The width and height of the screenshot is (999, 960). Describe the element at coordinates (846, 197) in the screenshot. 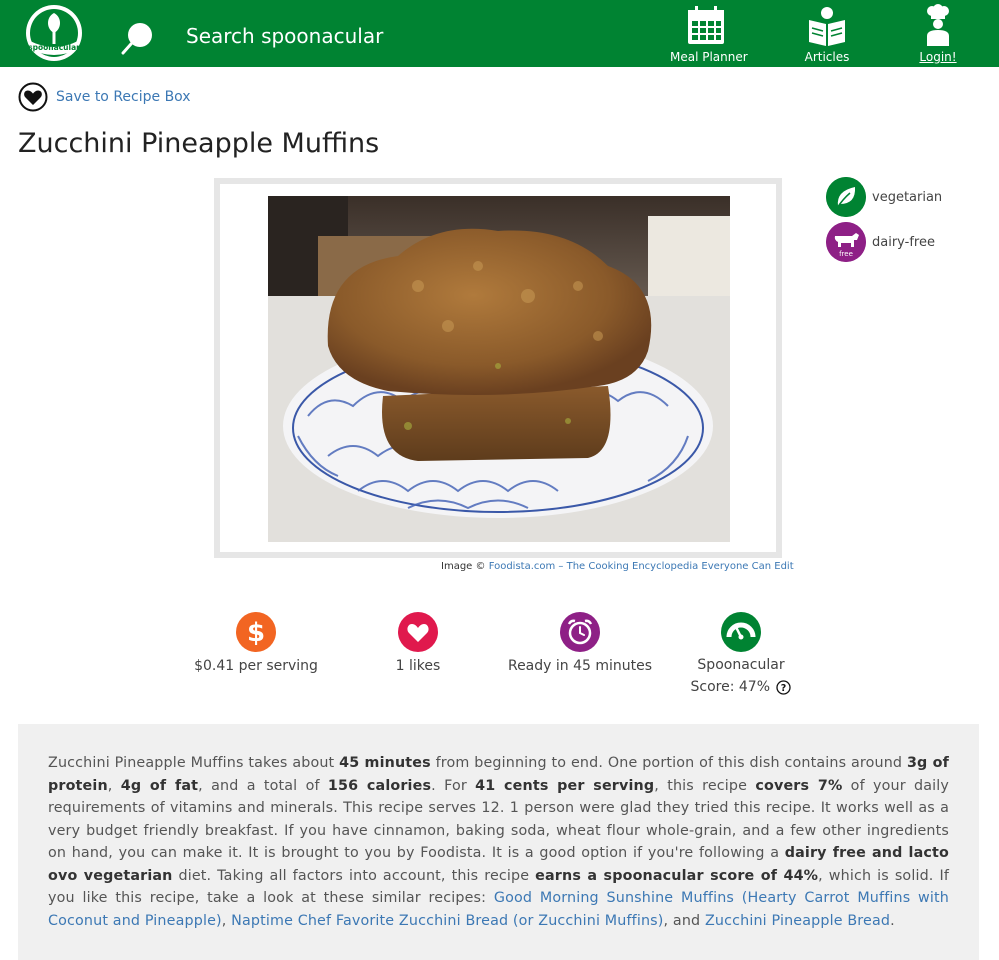

I see `leaf-icon` at that location.